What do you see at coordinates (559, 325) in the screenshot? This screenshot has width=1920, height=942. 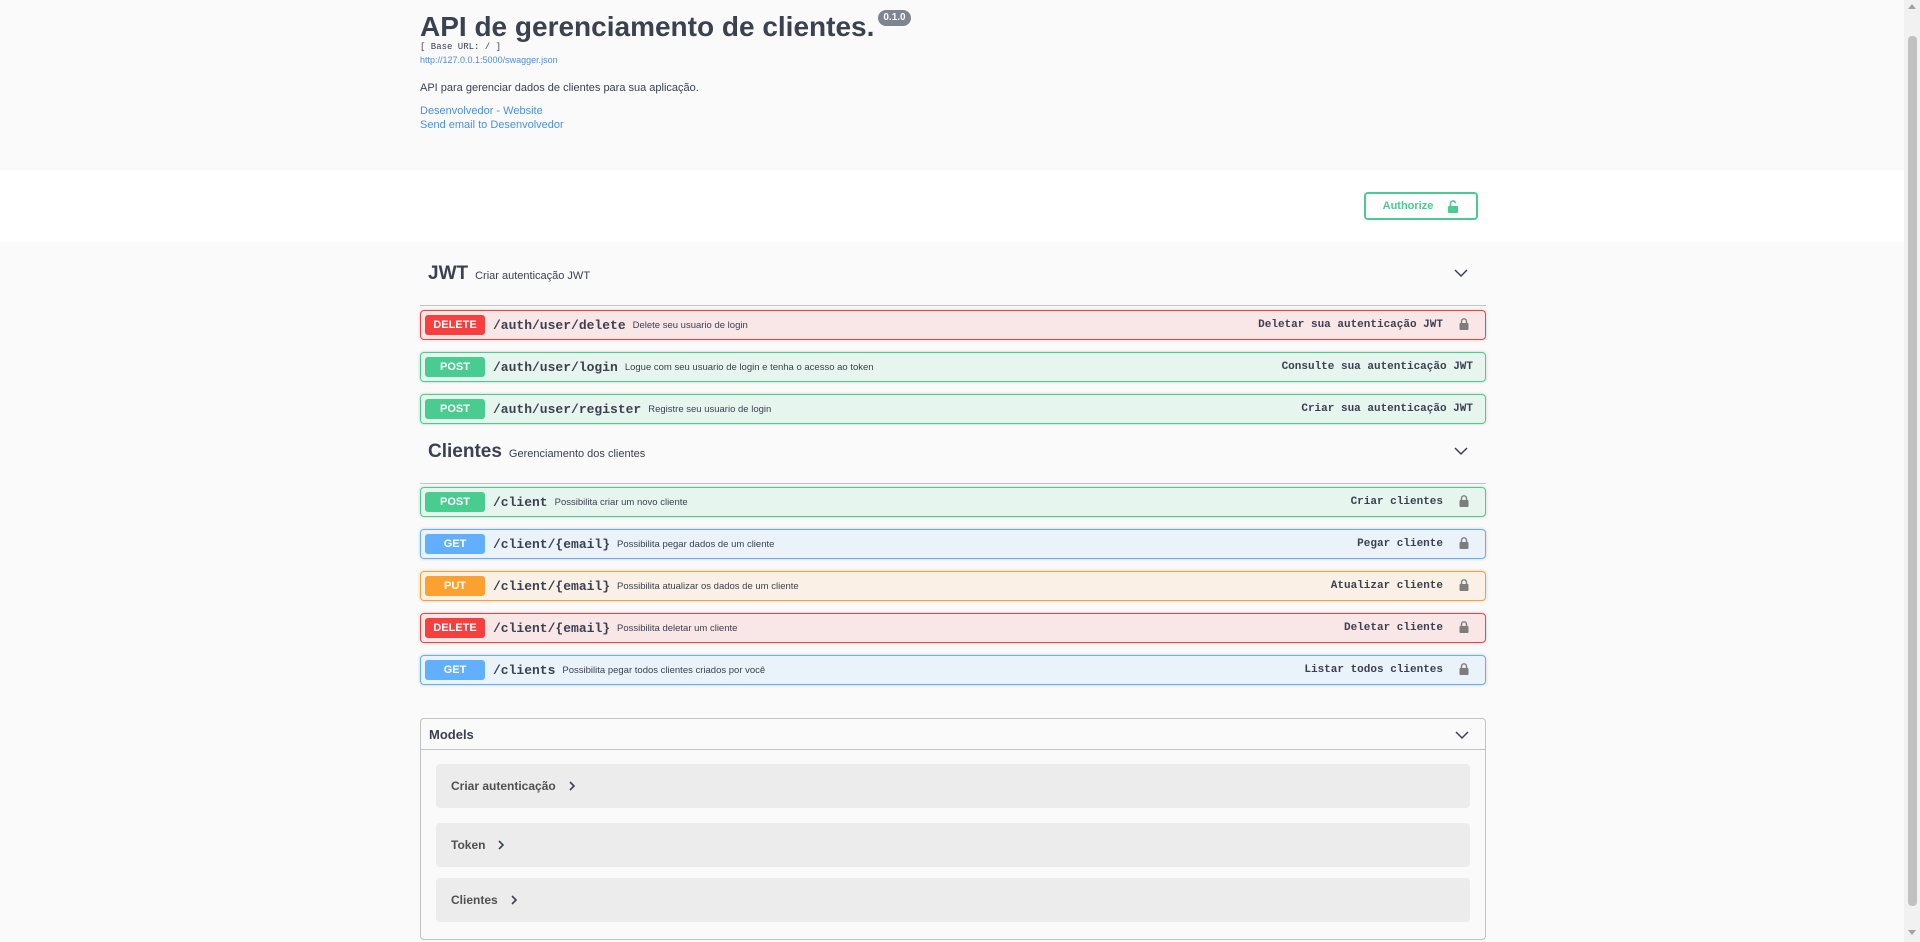 I see `operation-path: /auth/user/delete` at bounding box center [559, 325].